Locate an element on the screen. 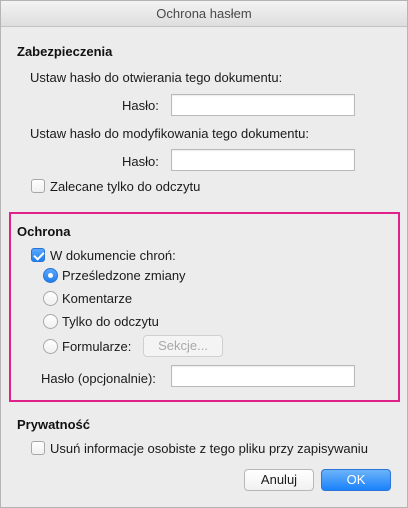 The image size is (408, 508). remove-personal-info-checkbox is located at coordinates (38, 448).